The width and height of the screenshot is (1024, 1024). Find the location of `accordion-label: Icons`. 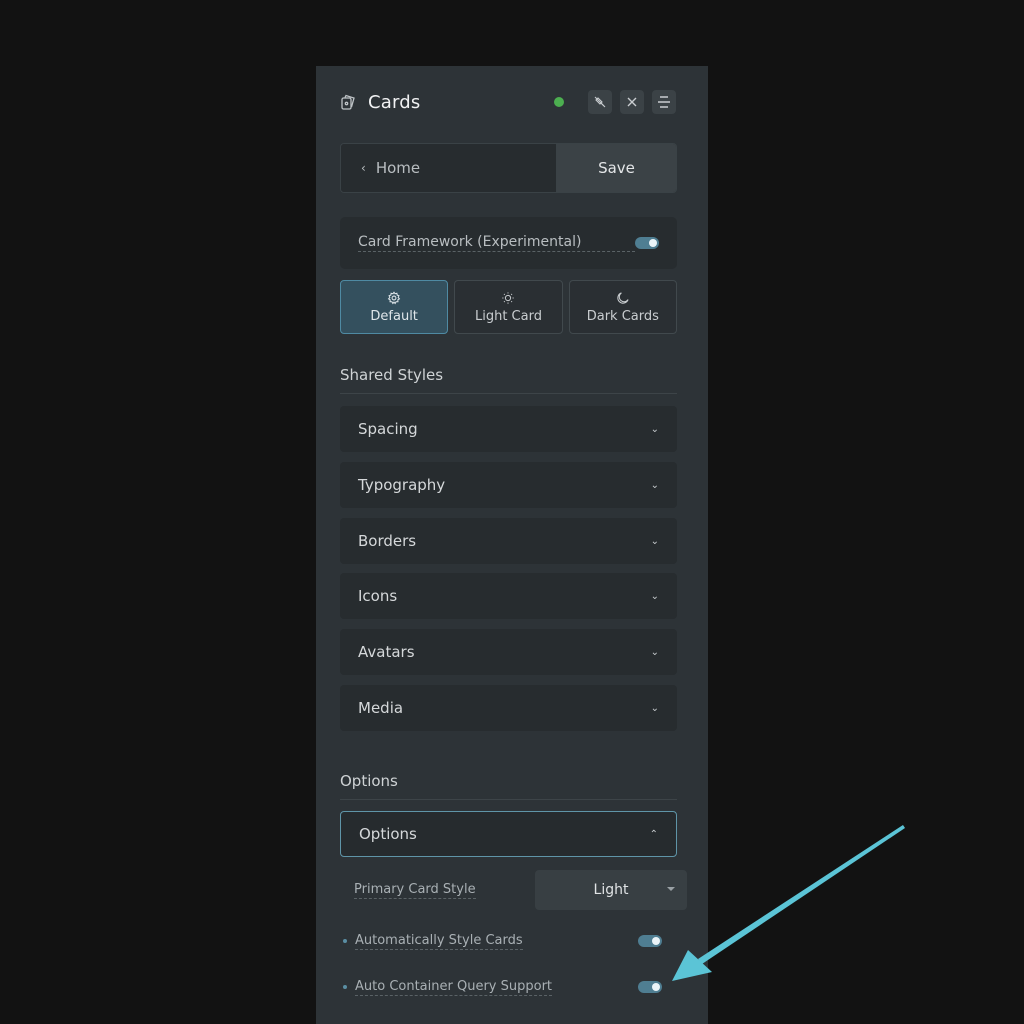

accordion-label: Icons is located at coordinates (378, 596).